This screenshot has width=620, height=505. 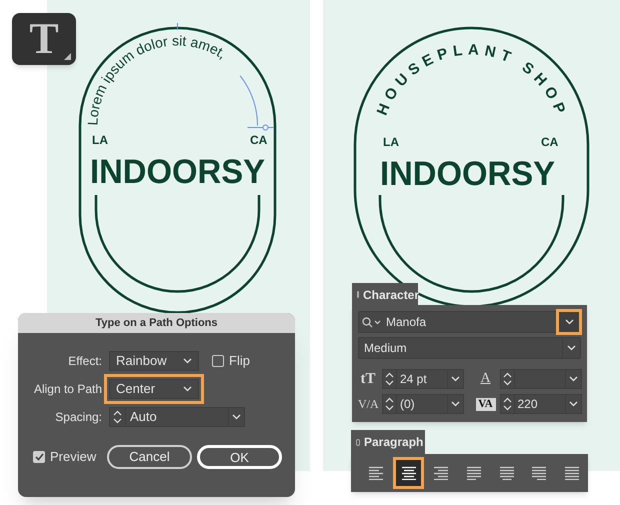 I want to click on spin-box: 24 pt, so click(x=423, y=379).